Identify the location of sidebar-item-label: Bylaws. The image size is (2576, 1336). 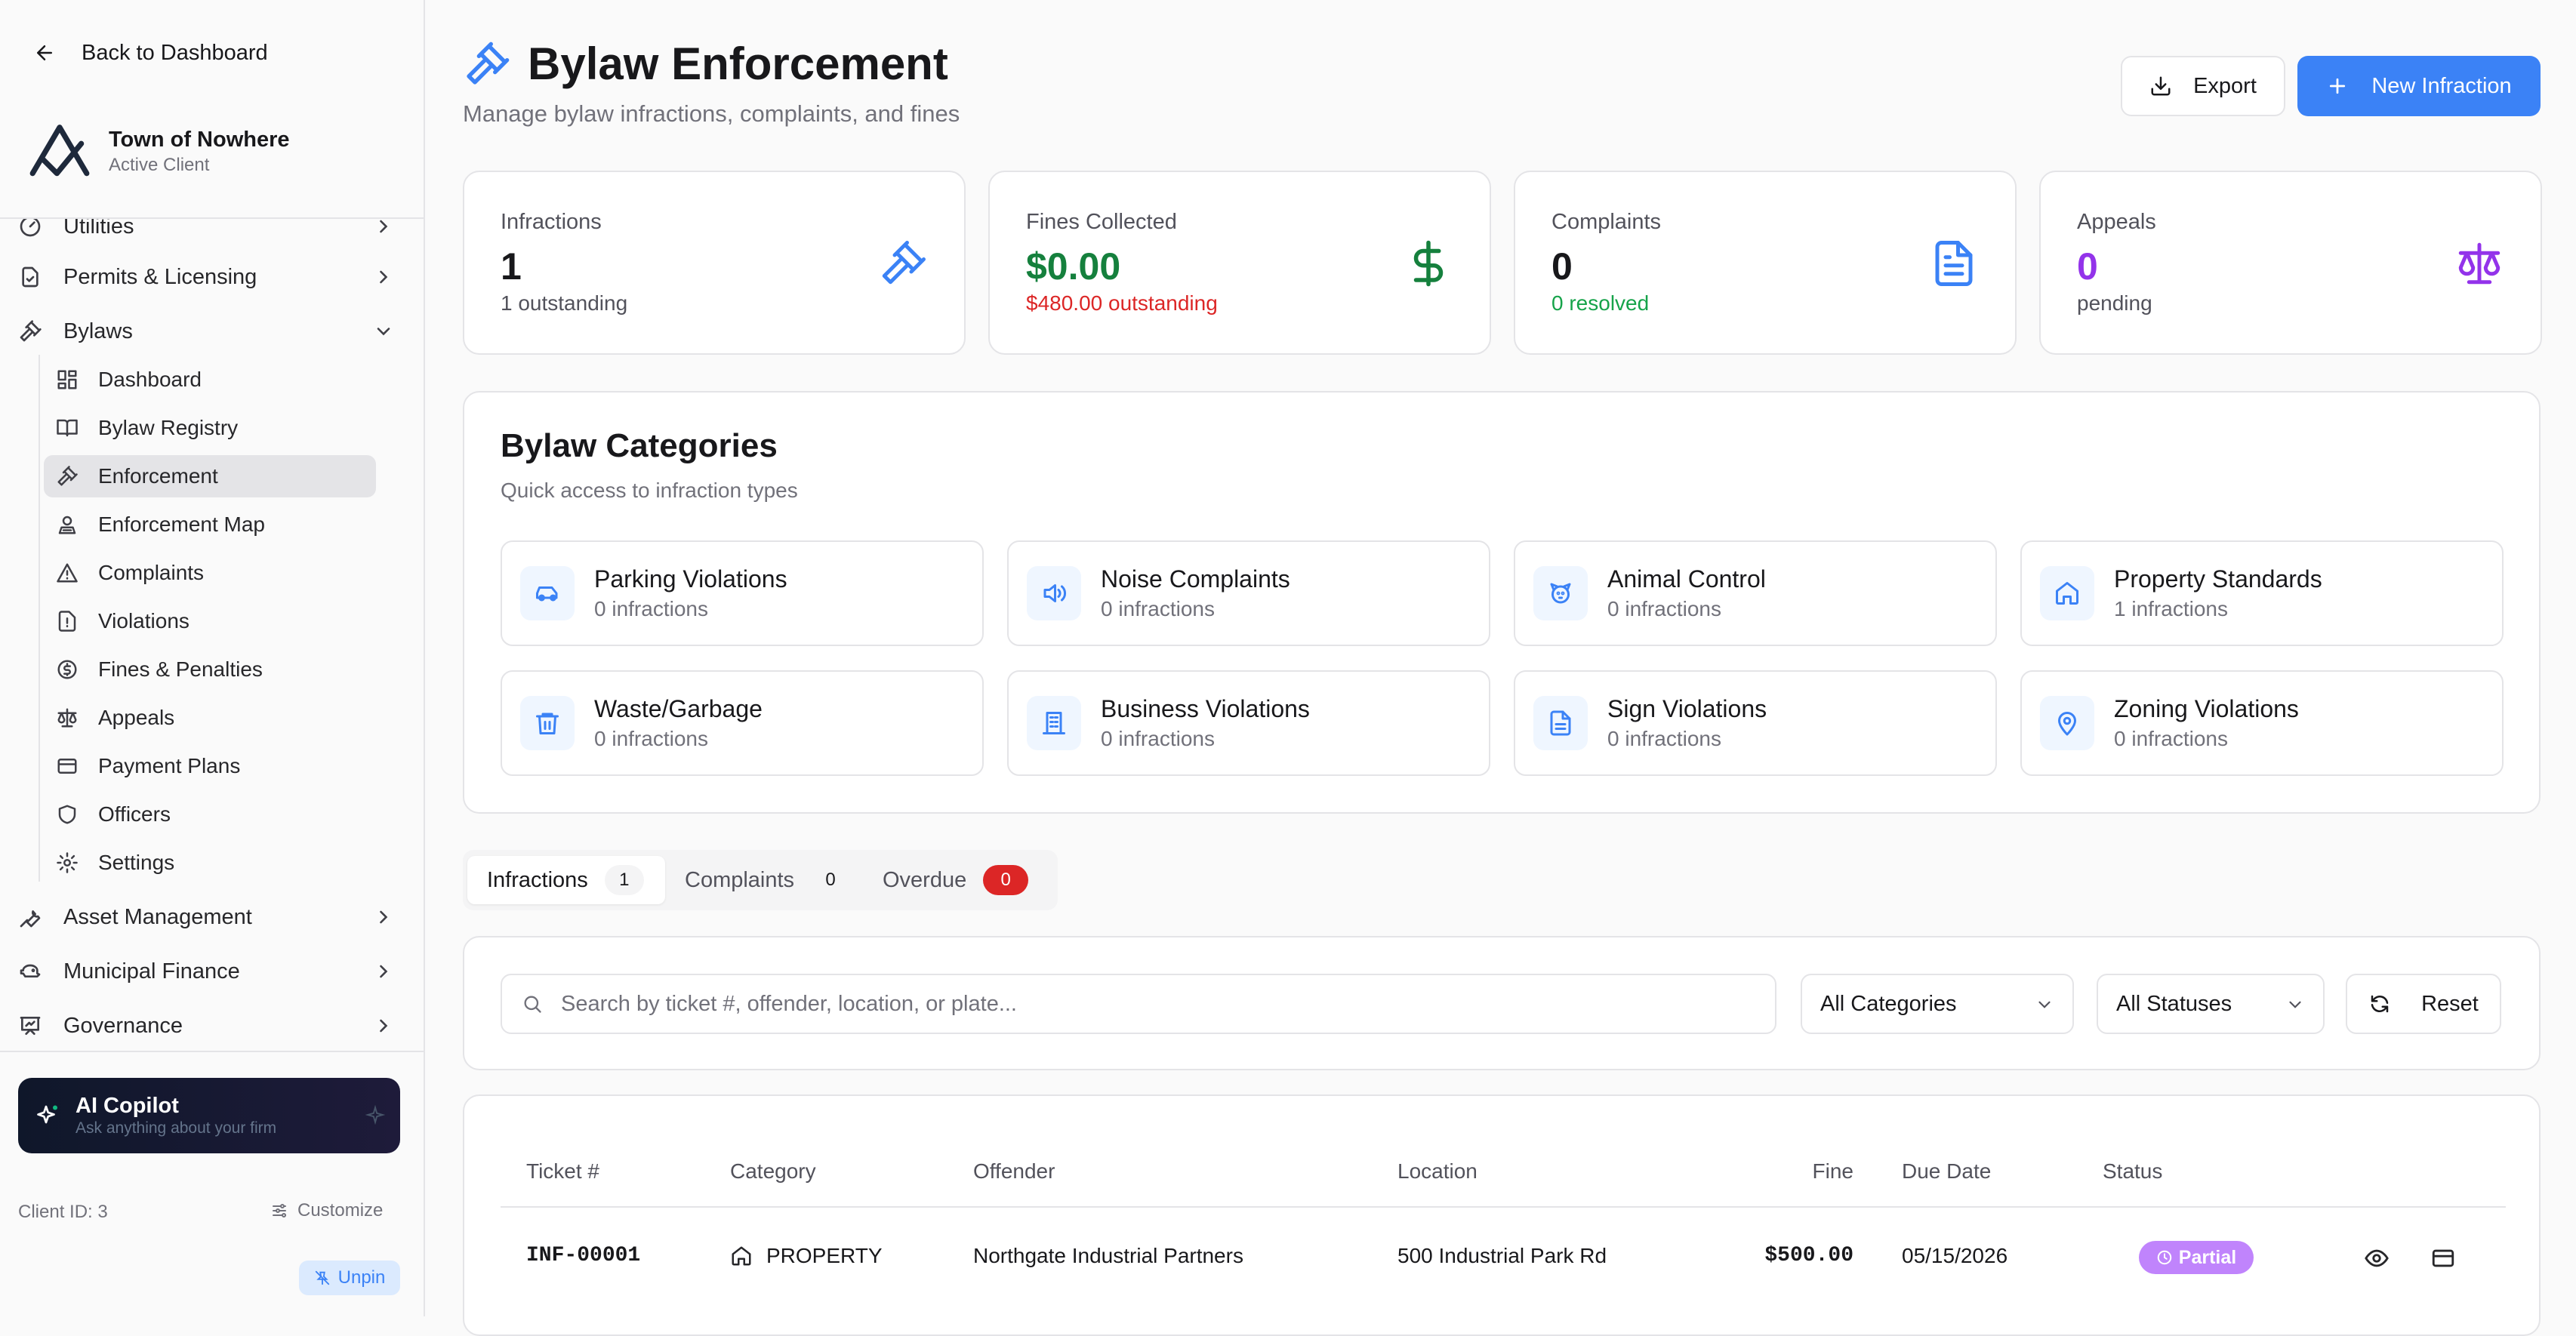
(98, 331).